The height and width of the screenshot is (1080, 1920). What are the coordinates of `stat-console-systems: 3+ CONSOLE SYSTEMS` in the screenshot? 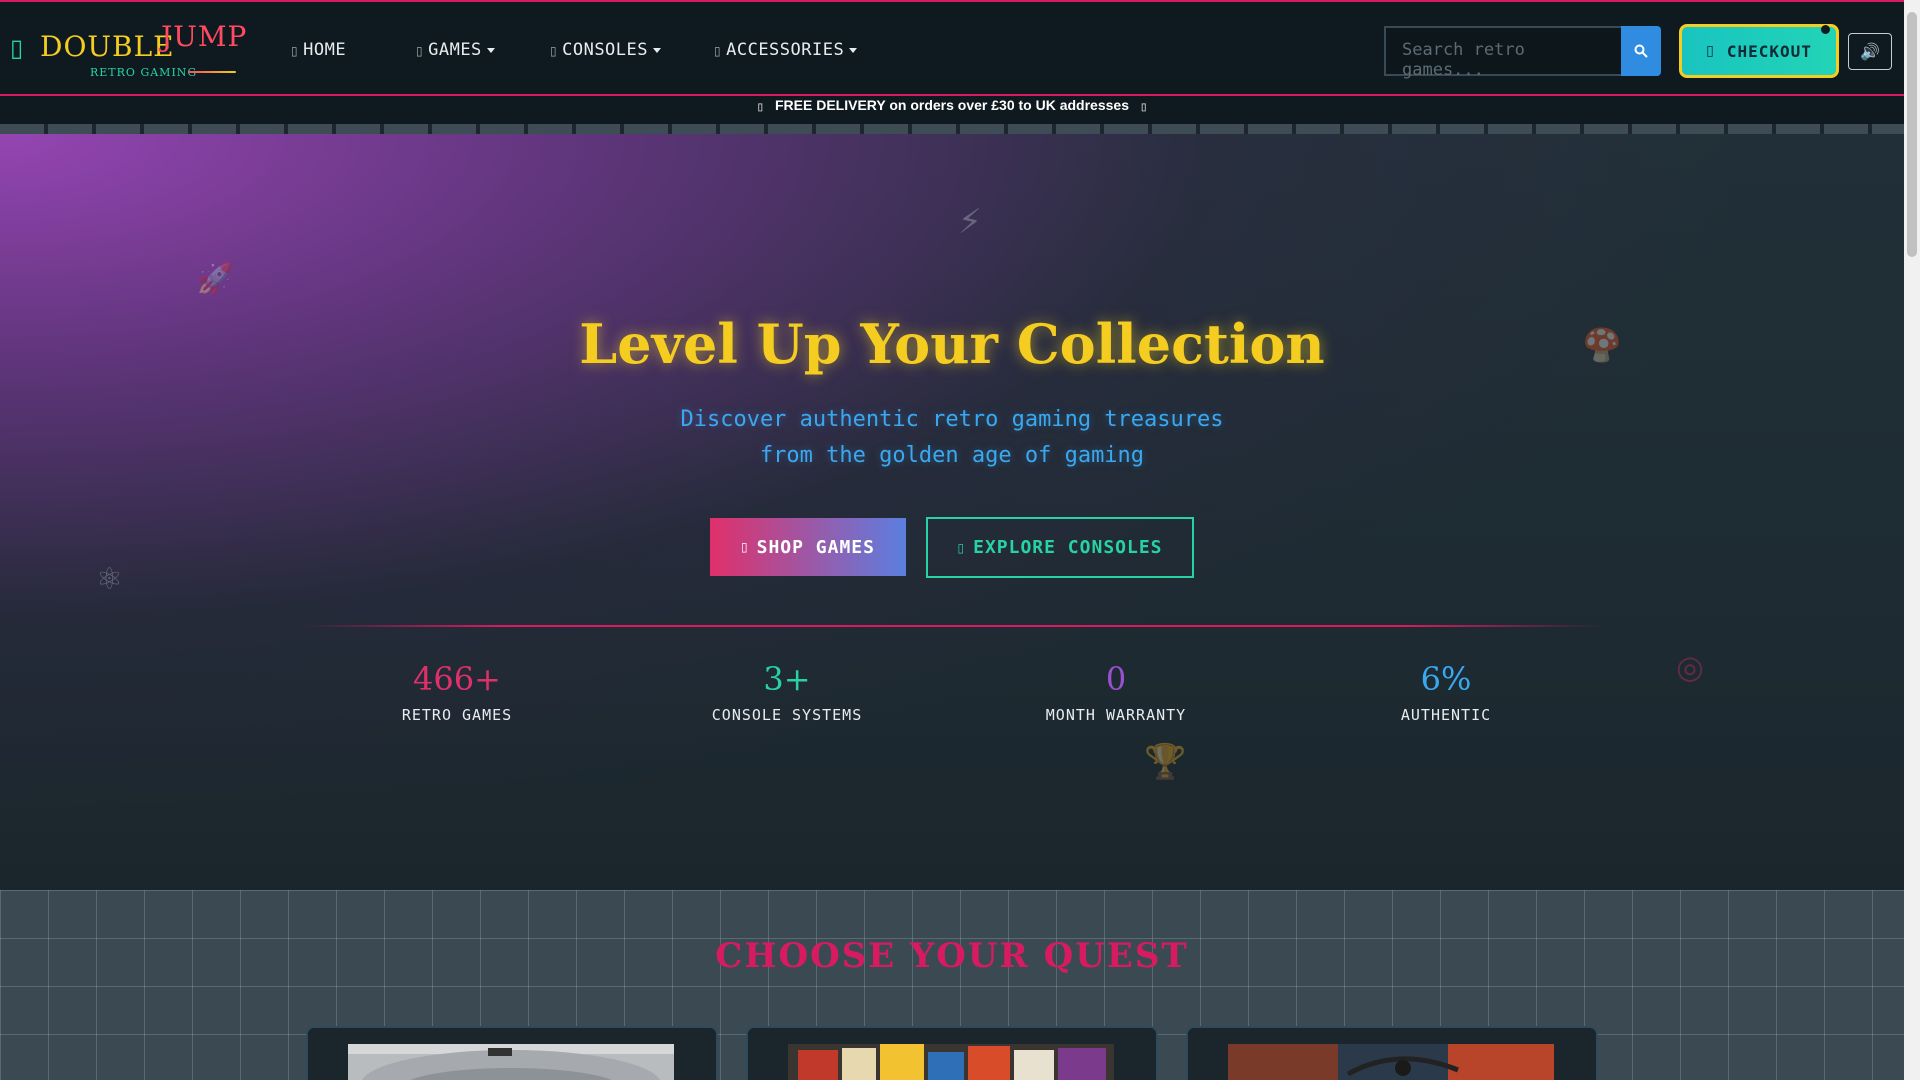 It's located at (787, 692).